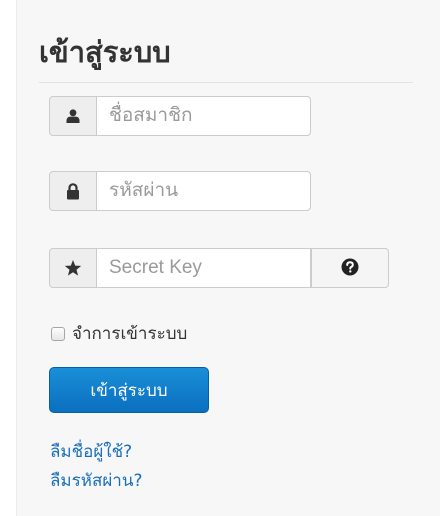  What do you see at coordinates (204, 116) in the screenshot?
I see `username-input` at bounding box center [204, 116].